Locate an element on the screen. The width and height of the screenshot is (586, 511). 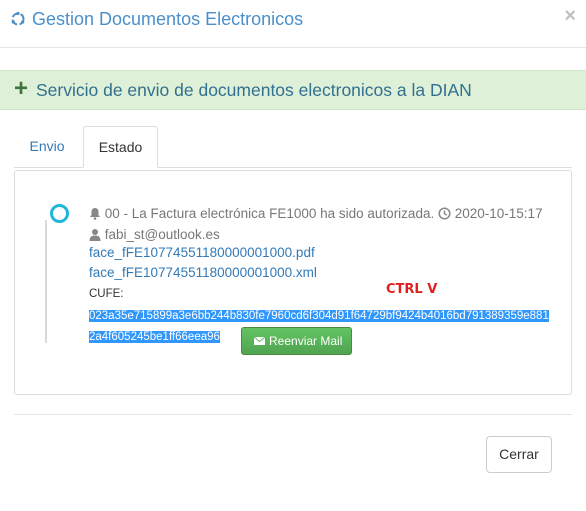
tab-envio: Envio is located at coordinates (47, 147).